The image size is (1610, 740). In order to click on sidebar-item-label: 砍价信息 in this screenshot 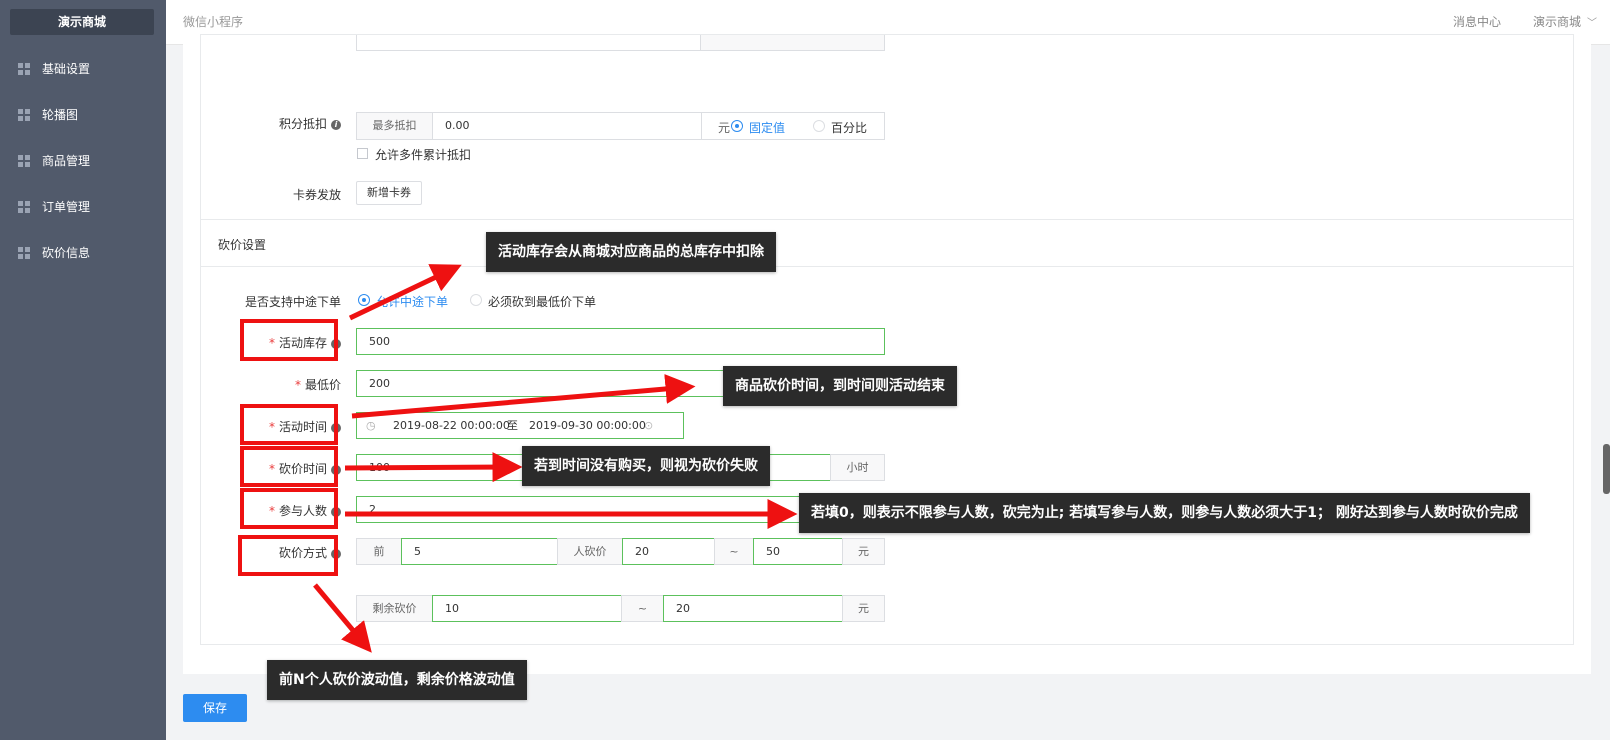, I will do `click(66, 253)`.